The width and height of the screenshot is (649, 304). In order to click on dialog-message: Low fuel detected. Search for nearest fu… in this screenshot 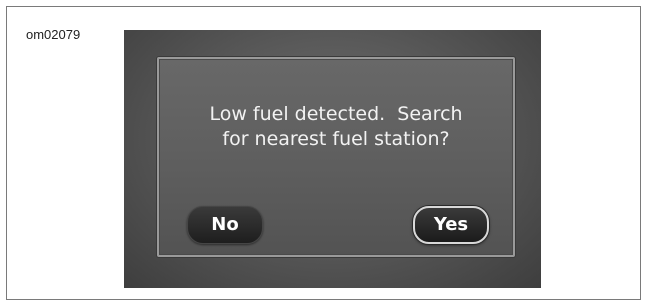, I will do `click(336, 127)`.